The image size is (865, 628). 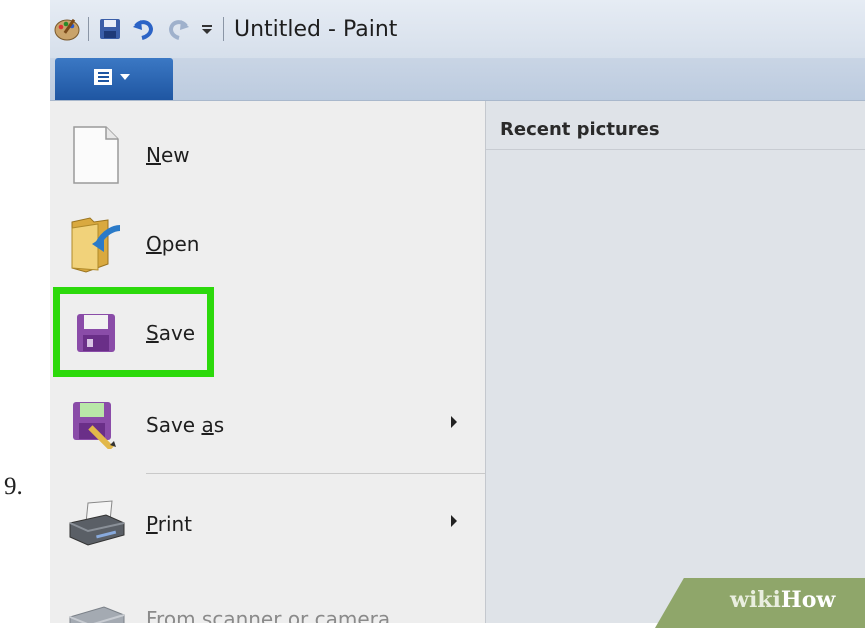 I want to click on undo-icon, so click(x=144, y=29).